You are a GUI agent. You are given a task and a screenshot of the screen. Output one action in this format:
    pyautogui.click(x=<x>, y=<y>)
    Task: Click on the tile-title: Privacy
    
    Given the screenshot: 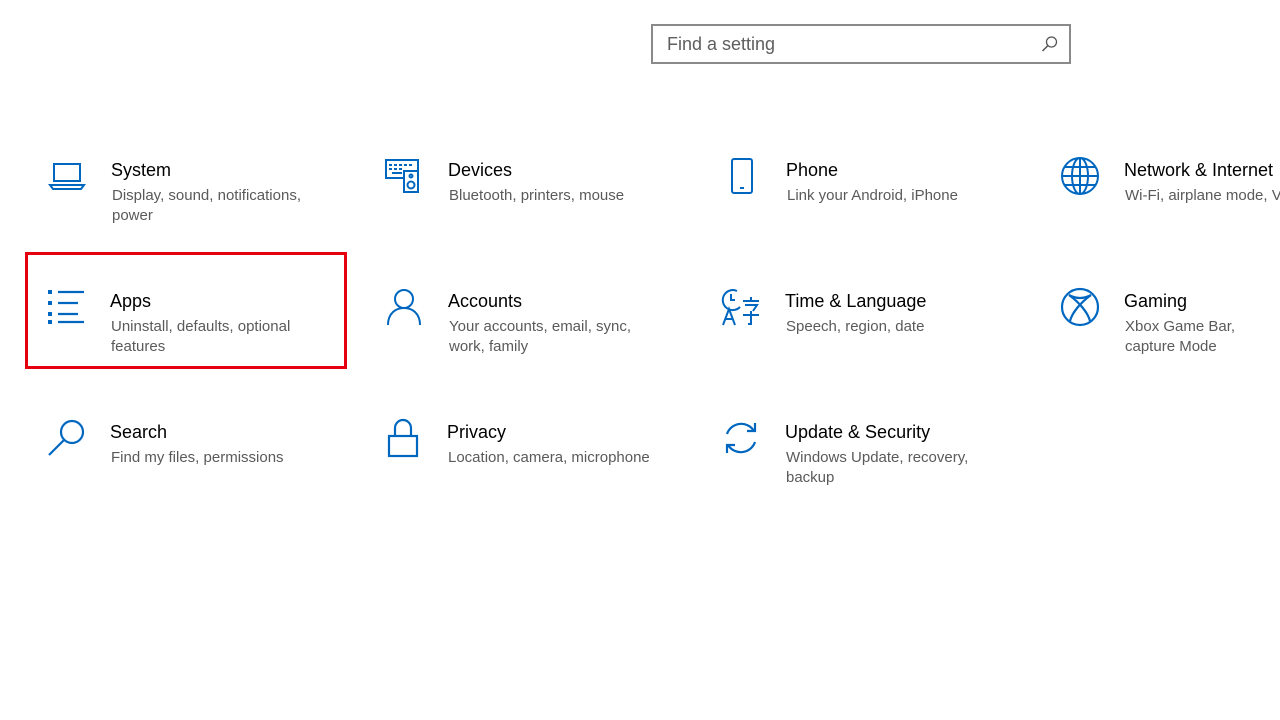 What is the action you would take?
    pyautogui.click(x=477, y=432)
    